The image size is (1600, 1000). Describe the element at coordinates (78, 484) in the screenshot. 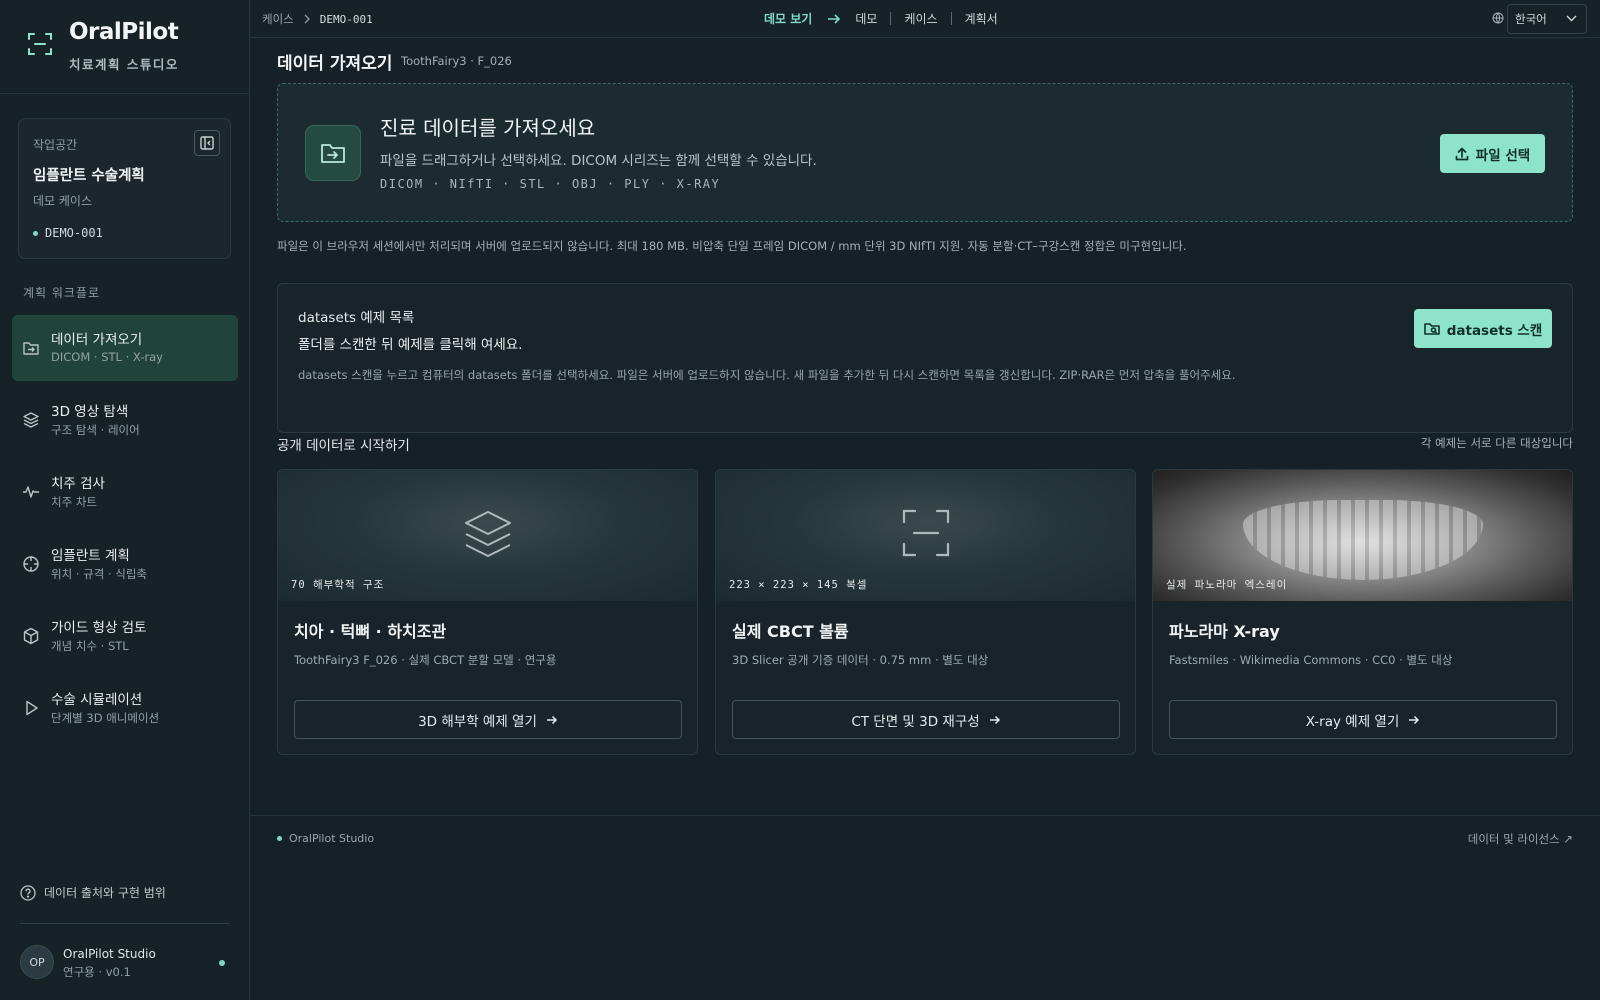

I see `nav-title: 치주 검사` at that location.